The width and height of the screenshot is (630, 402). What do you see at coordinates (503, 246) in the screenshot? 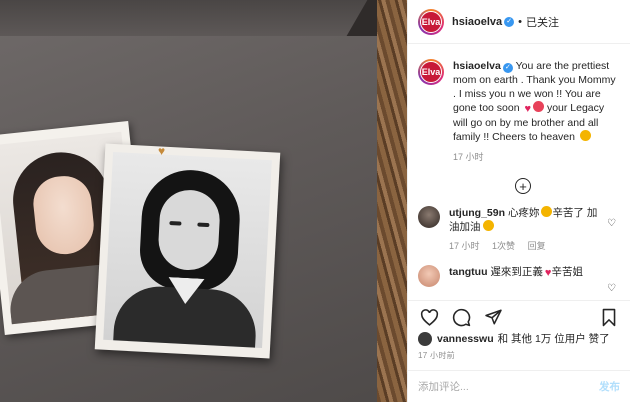
I see `comment-likes: 1次赞` at bounding box center [503, 246].